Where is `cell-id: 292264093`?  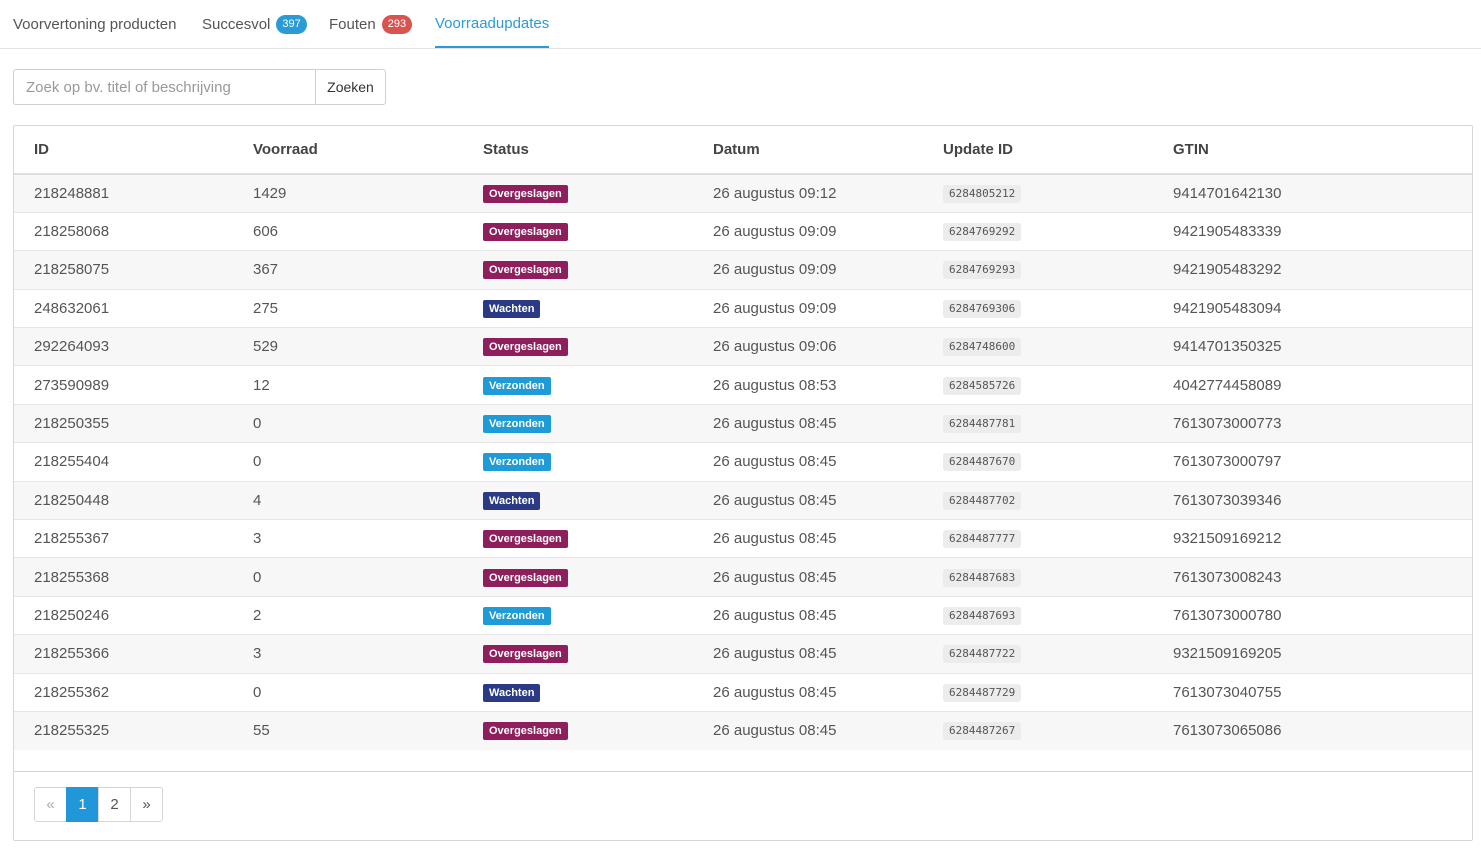
cell-id: 292264093 is located at coordinates (123, 346).